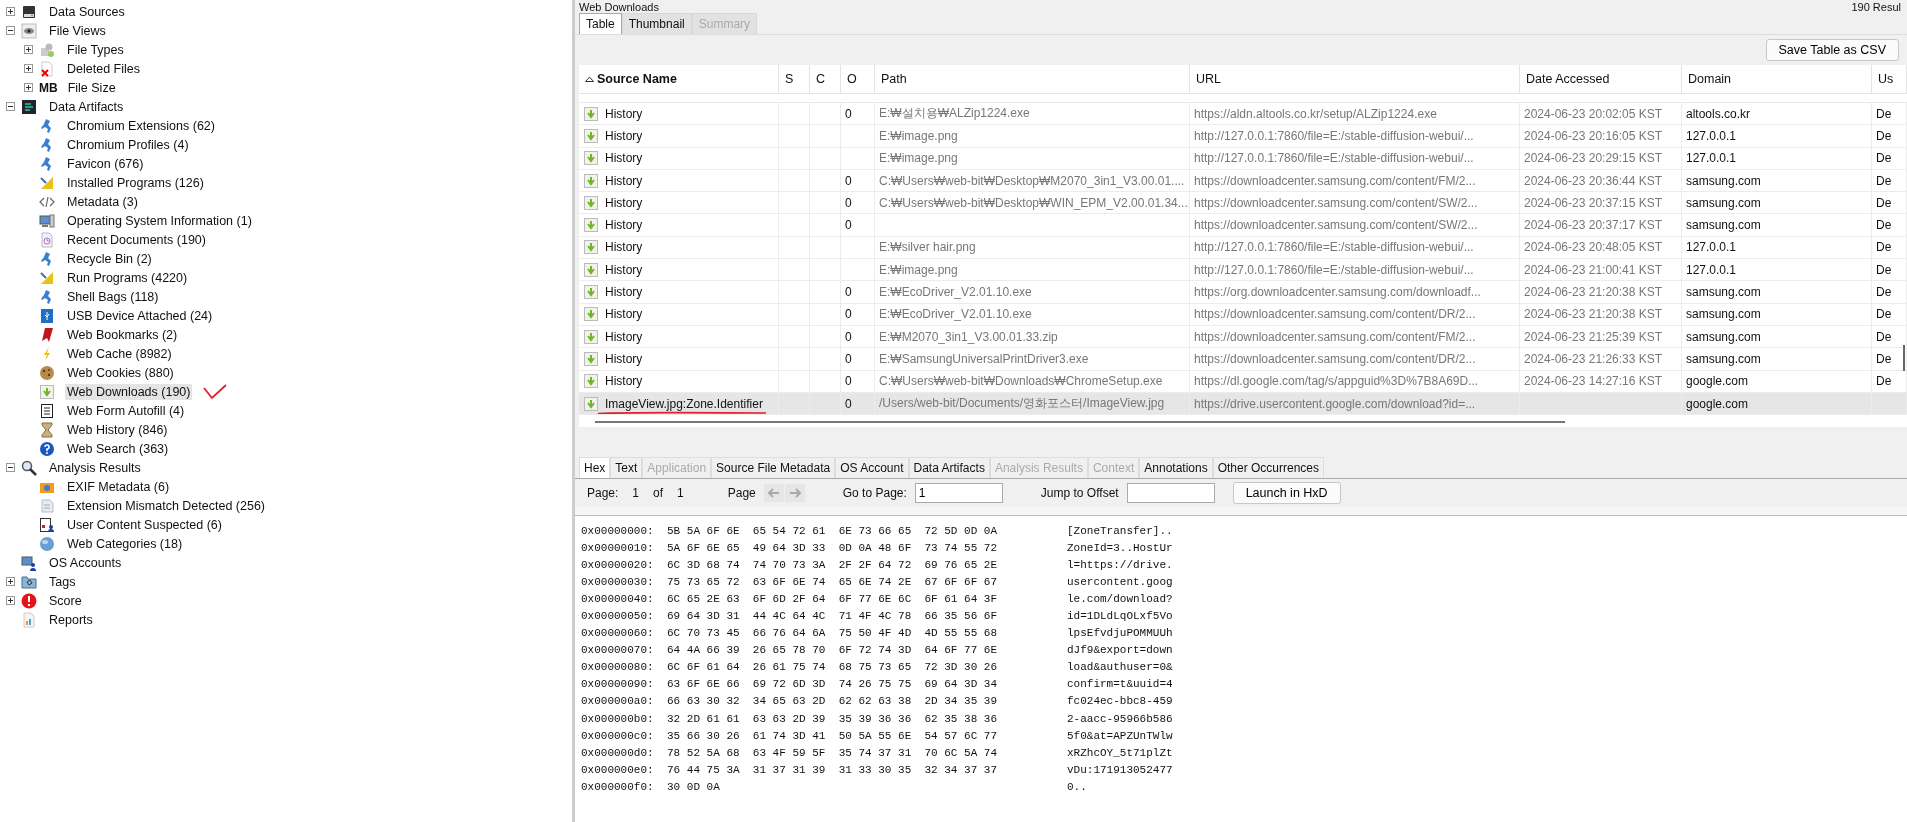 The height and width of the screenshot is (822, 1907). What do you see at coordinates (140, 315) in the screenshot?
I see `tree-item: USB Device Attached (24)` at bounding box center [140, 315].